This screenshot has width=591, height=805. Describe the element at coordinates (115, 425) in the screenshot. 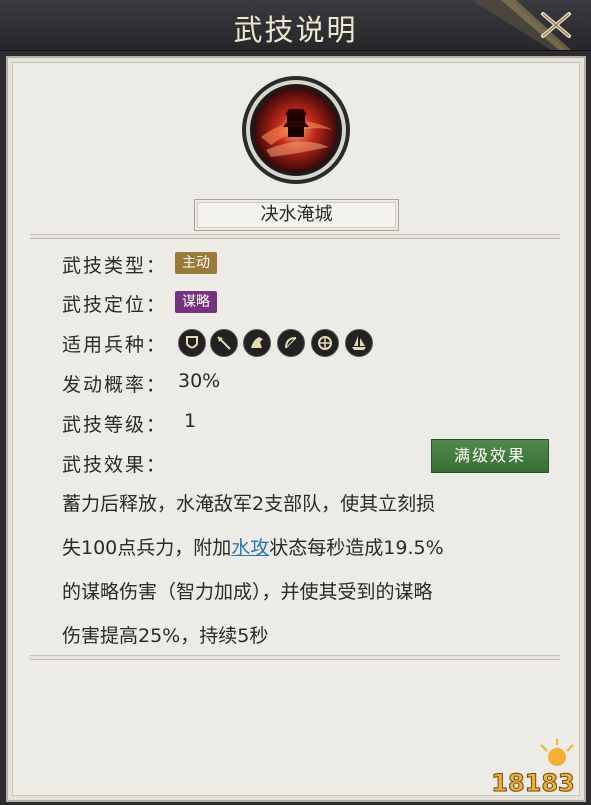

I see `skill-level-label: 武技等级：` at that location.